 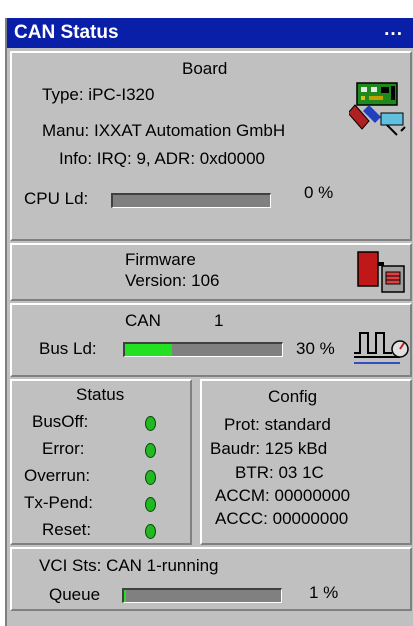 What do you see at coordinates (60, 421) in the screenshot?
I see `status-busoff-label: BusOff:` at bounding box center [60, 421].